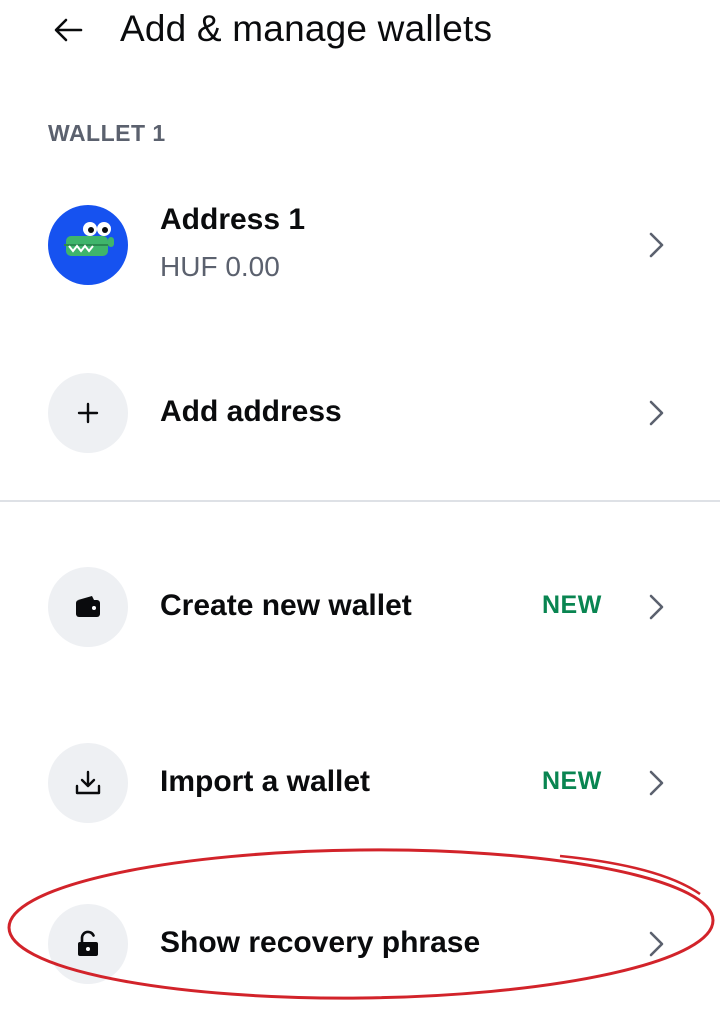 This screenshot has height=1016, width=720. I want to click on wallet-icon, so click(88, 607).